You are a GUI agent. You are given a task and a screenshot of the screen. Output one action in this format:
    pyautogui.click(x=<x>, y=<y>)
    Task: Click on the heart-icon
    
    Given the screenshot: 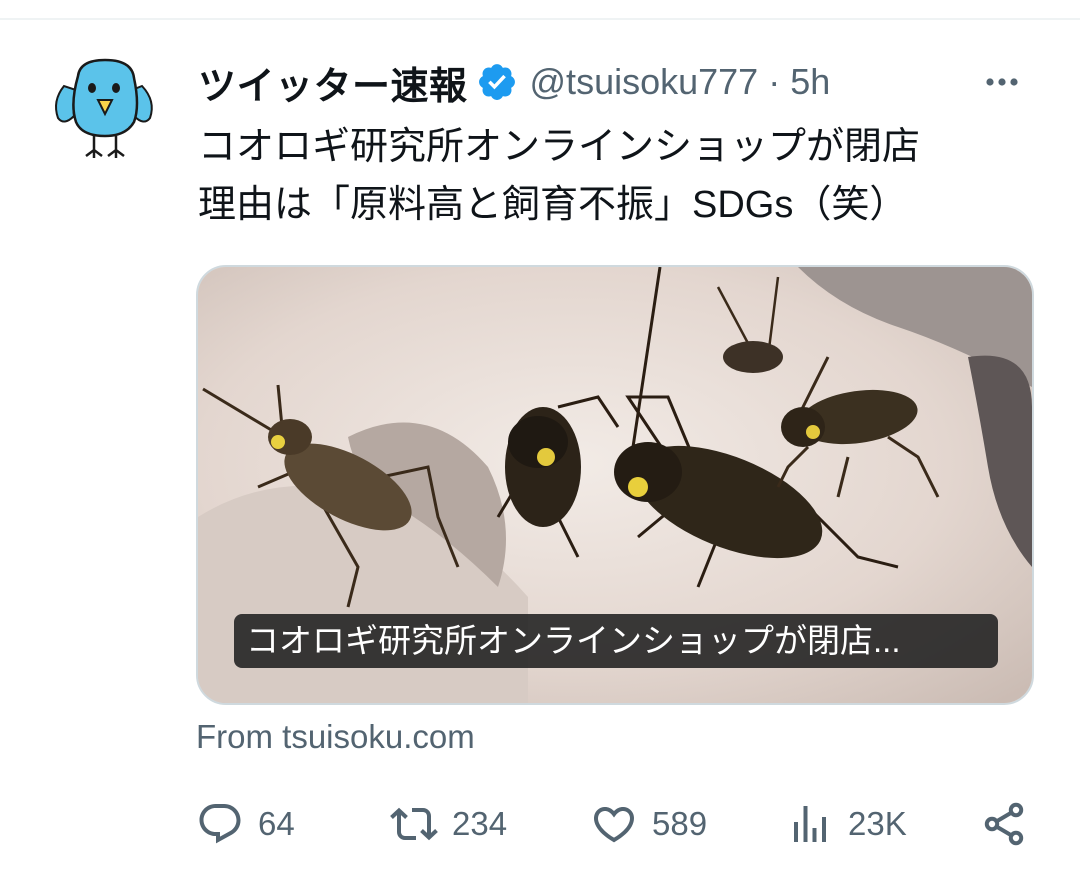 What is the action you would take?
    pyautogui.click(x=614, y=825)
    